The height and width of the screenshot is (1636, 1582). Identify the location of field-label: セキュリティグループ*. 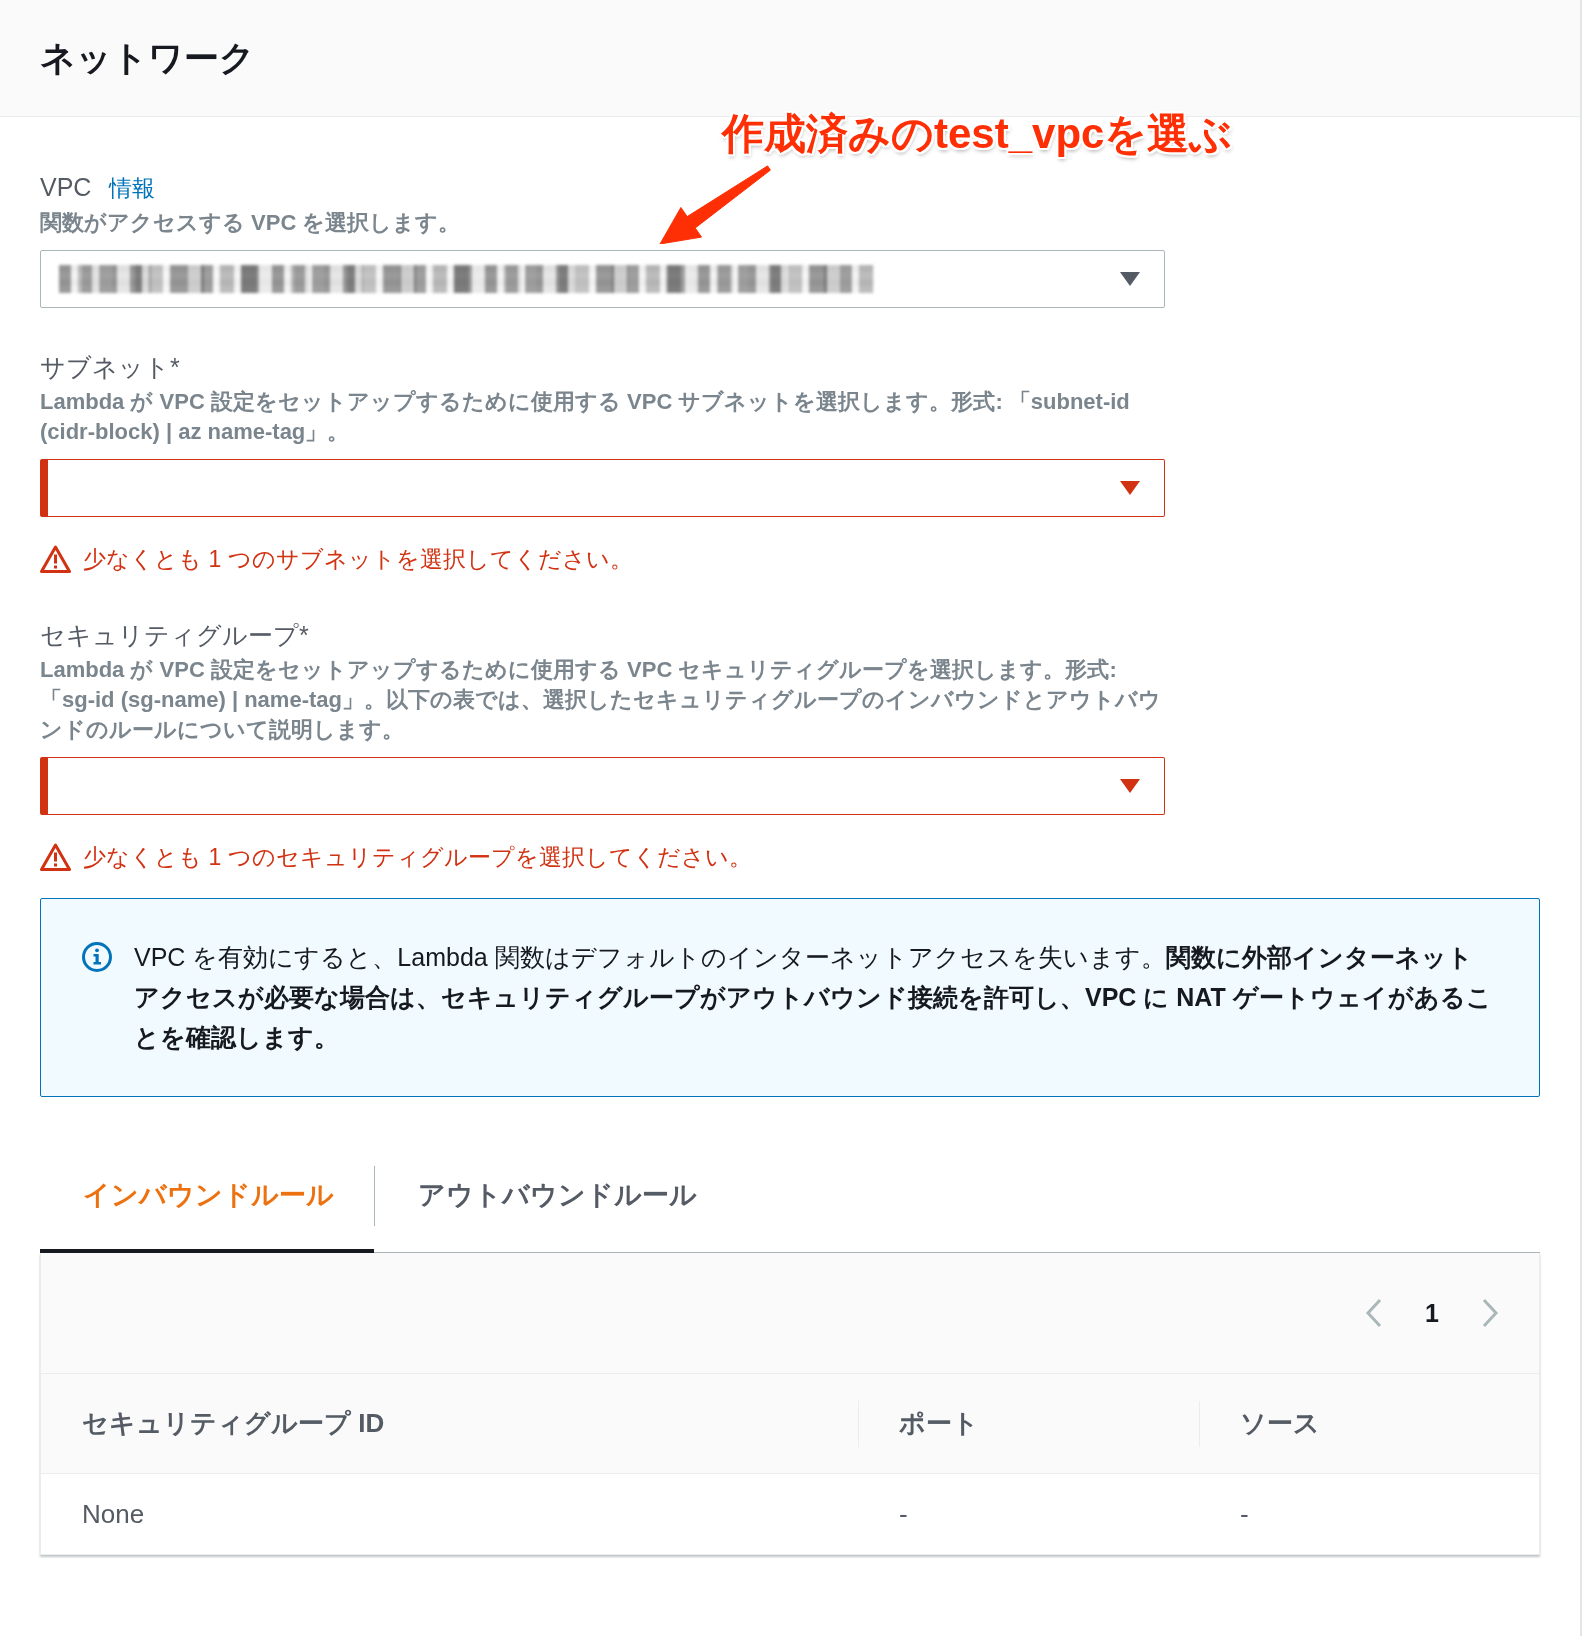
(174, 635).